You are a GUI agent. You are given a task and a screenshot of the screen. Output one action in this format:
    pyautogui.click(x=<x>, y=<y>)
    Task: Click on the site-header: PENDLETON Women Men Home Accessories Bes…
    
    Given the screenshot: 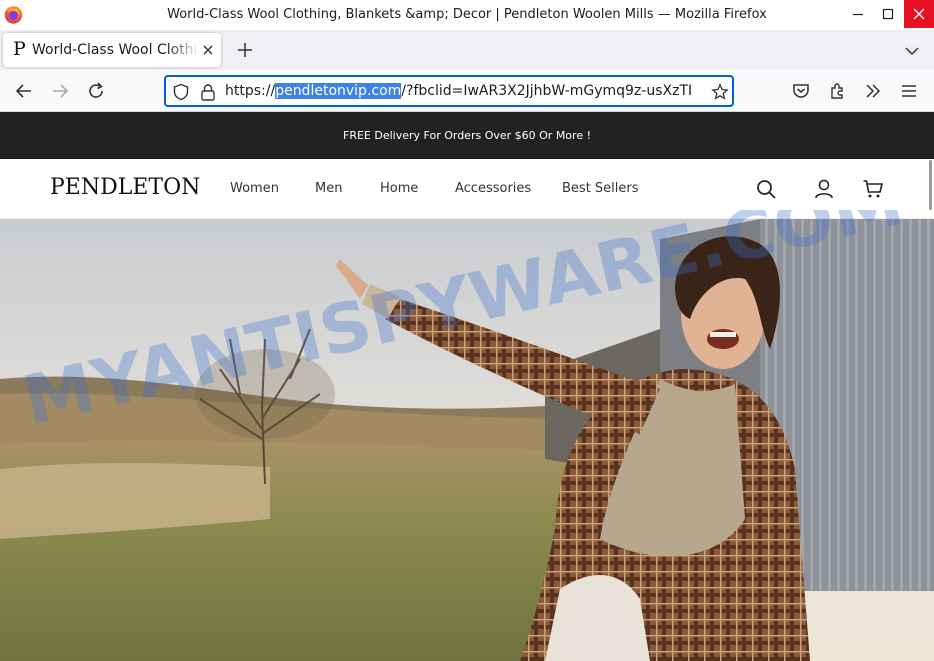 What is the action you would take?
    pyautogui.click(x=467, y=189)
    